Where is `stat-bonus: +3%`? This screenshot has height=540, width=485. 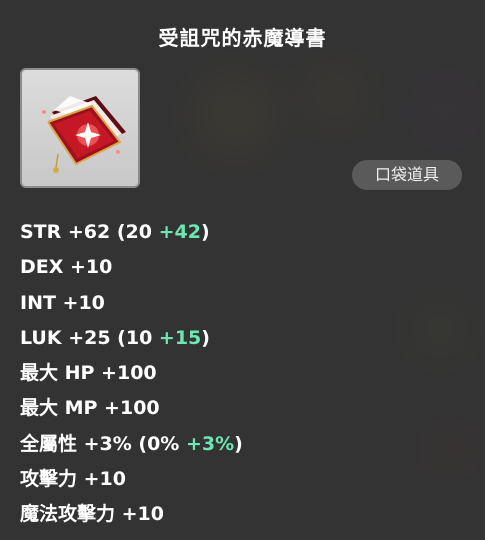 stat-bonus: +3% is located at coordinates (210, 443).